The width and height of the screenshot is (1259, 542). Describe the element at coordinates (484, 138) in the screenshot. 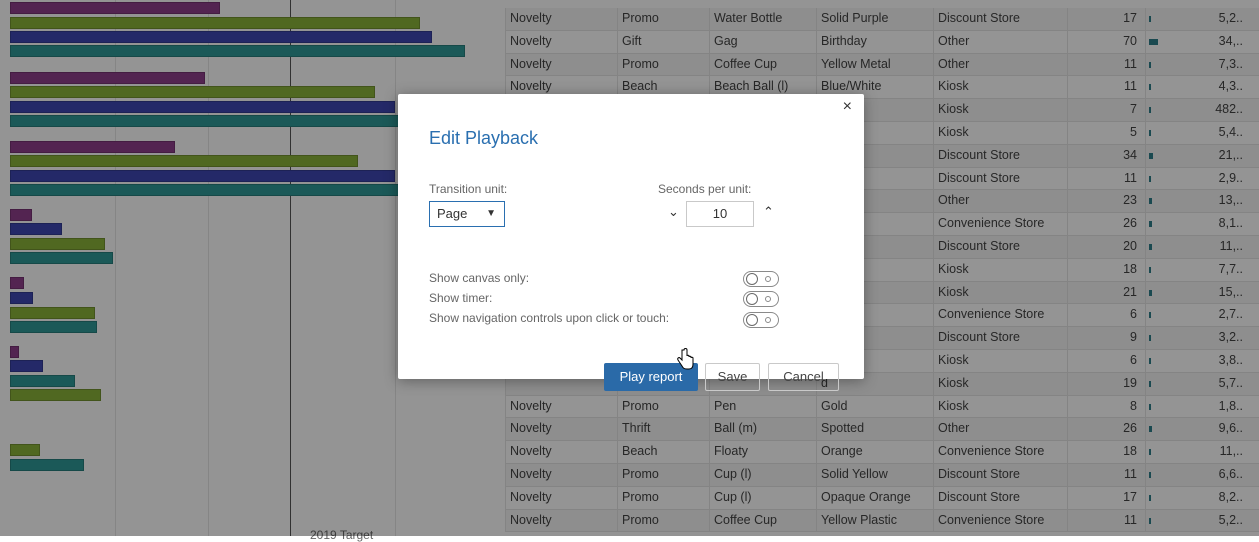

I see `dialog-title: Edit Playback` at that location.